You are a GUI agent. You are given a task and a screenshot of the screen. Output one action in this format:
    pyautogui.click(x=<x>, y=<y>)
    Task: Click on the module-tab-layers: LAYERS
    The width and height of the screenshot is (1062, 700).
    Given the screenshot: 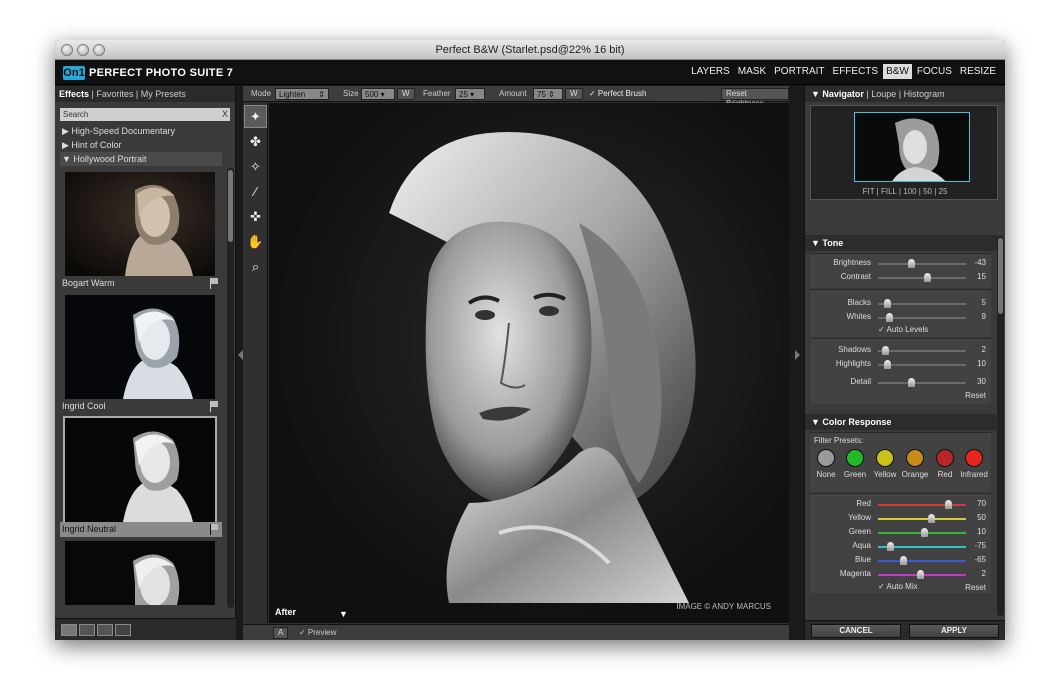 What is the action you would take?
    pyautogui.click(x=710, y=71)
    